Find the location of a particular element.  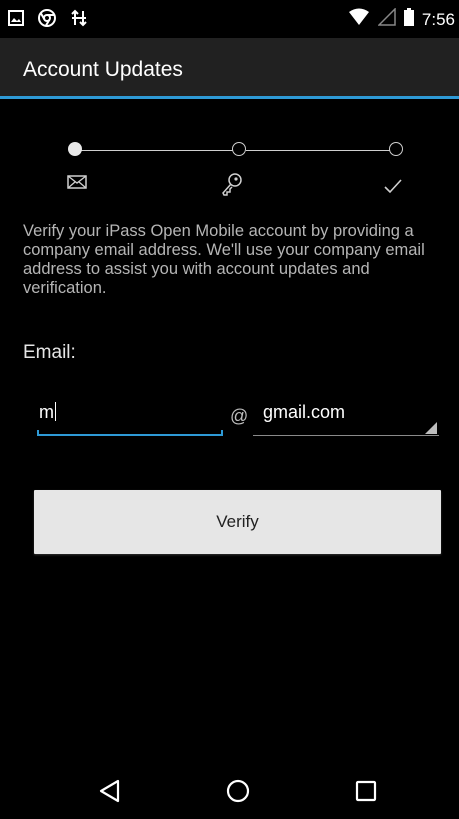

progress-stepper is located at coordinates (229, 165).